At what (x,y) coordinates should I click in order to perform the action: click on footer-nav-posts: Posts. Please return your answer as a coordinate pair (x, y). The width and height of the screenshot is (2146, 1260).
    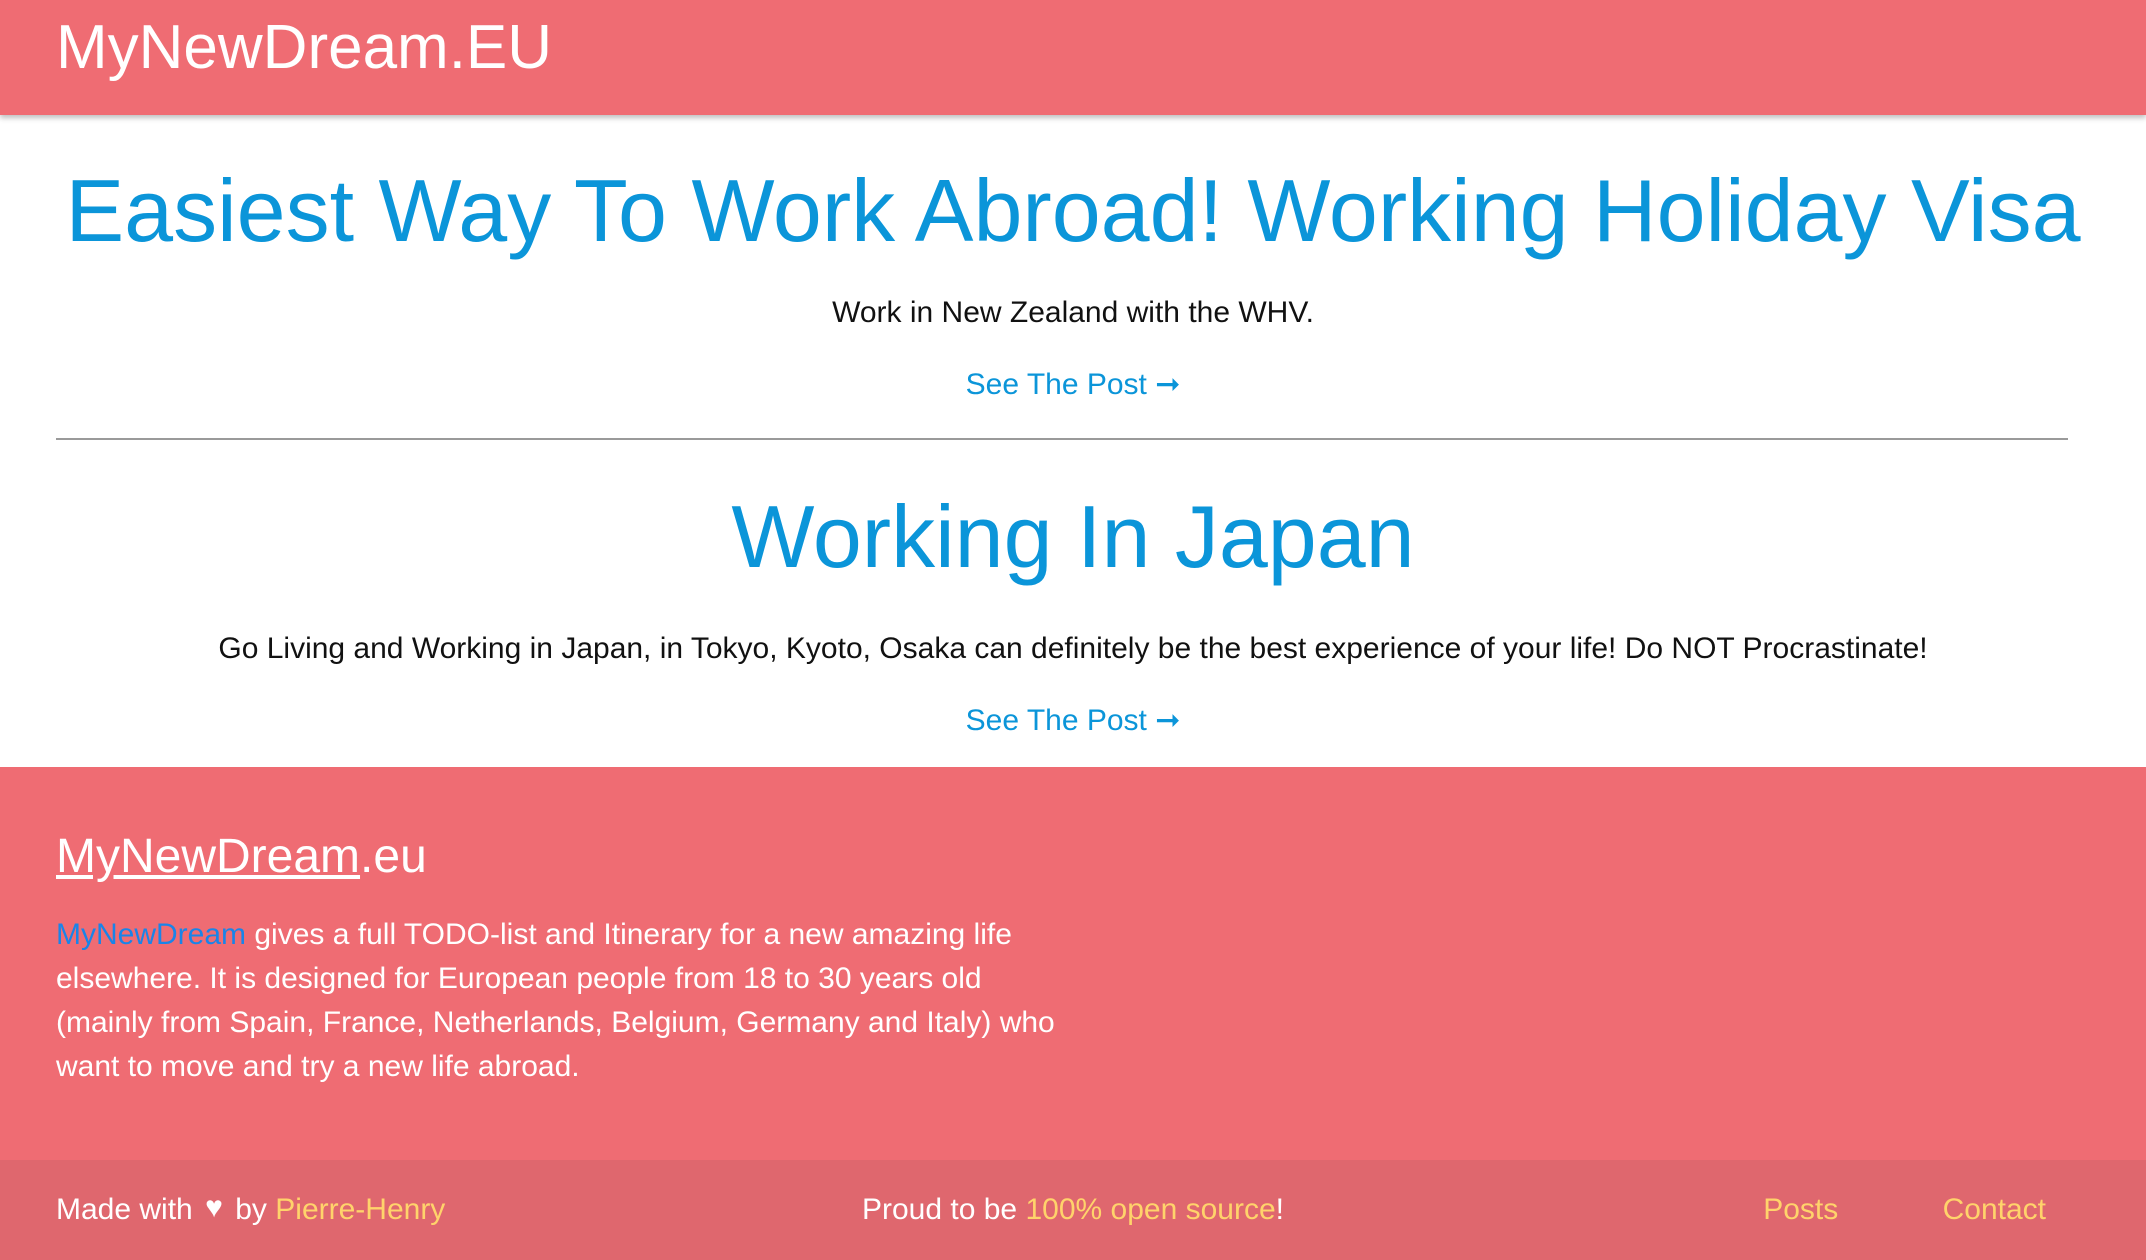
    Looking at the image, I should click on (1800, 1209).